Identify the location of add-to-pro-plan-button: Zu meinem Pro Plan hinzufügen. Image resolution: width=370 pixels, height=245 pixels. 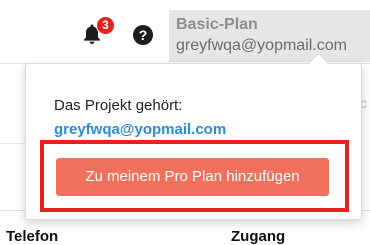
(192, 177).